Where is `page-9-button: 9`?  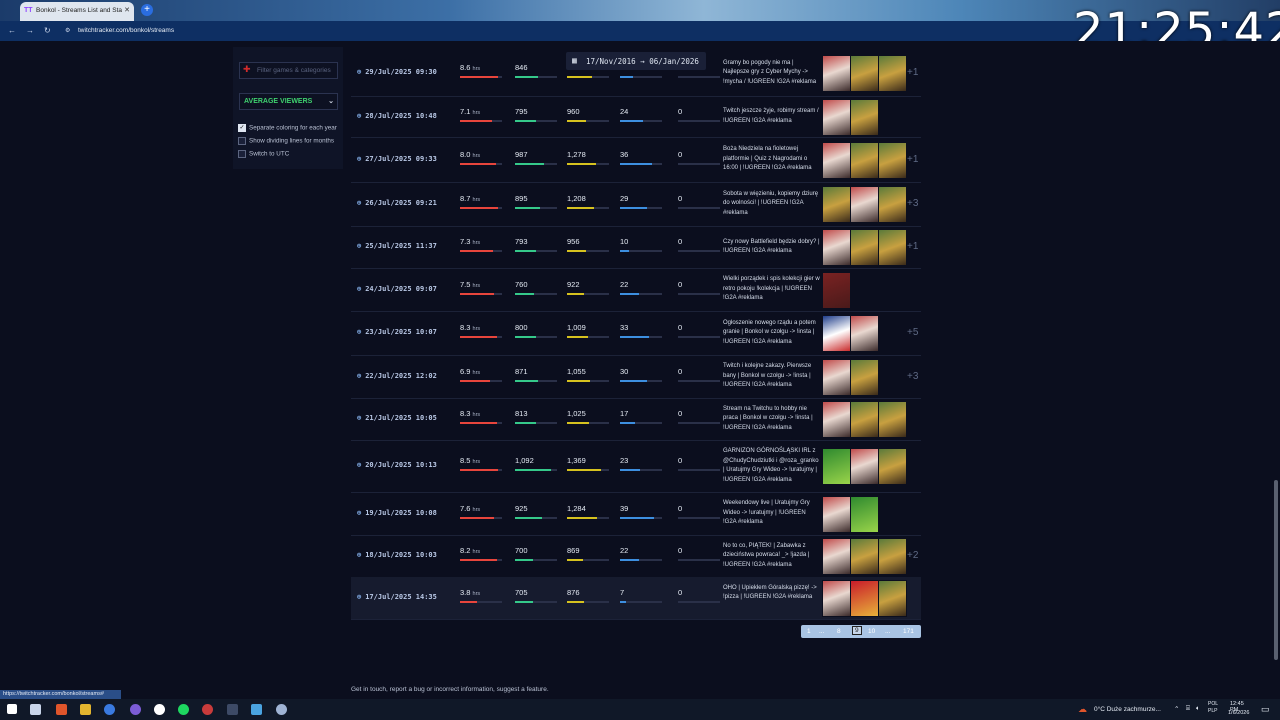
page-9-button: 9 is located at coordinates (857, 630).